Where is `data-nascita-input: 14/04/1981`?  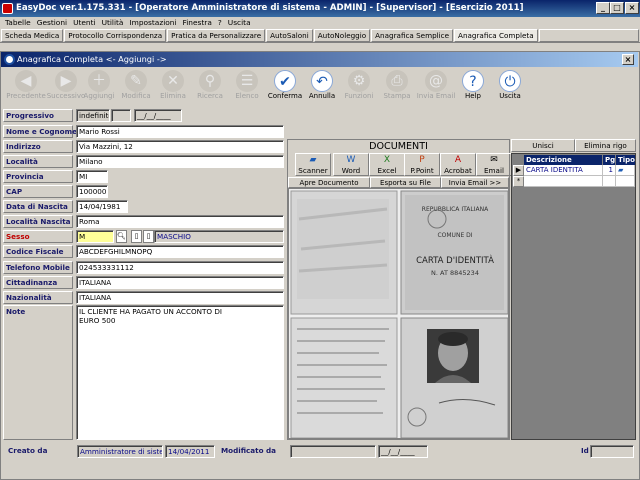
data-nascita-input: 14/04/1981 is located at coordinates (102, 206).